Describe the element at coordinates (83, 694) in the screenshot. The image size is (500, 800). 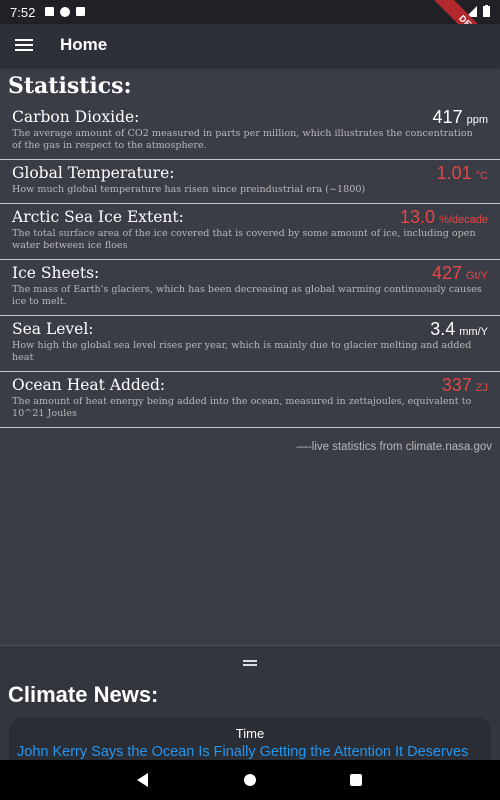
I see `news-heading: Climate News:` at that location.